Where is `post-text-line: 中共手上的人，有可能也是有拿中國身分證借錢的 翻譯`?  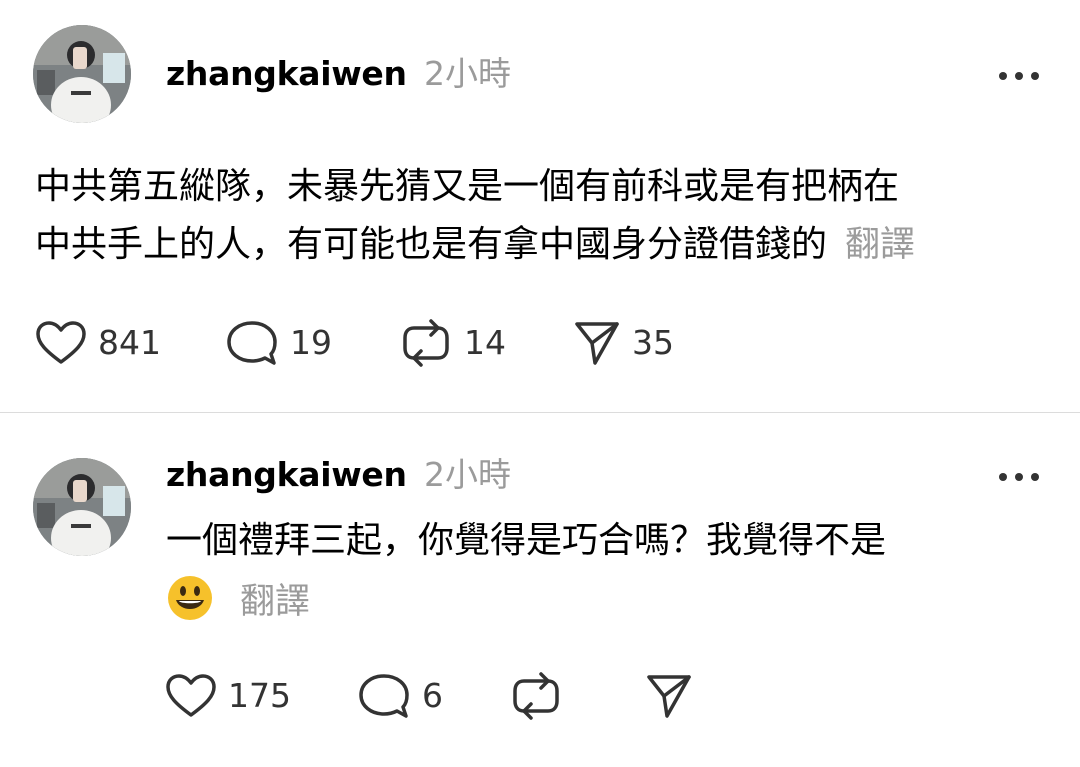 post-text-line: 中共手上的人，有可能也是有拿中國身分證借錢的 翻譯 is located at coordinates (475, 245).